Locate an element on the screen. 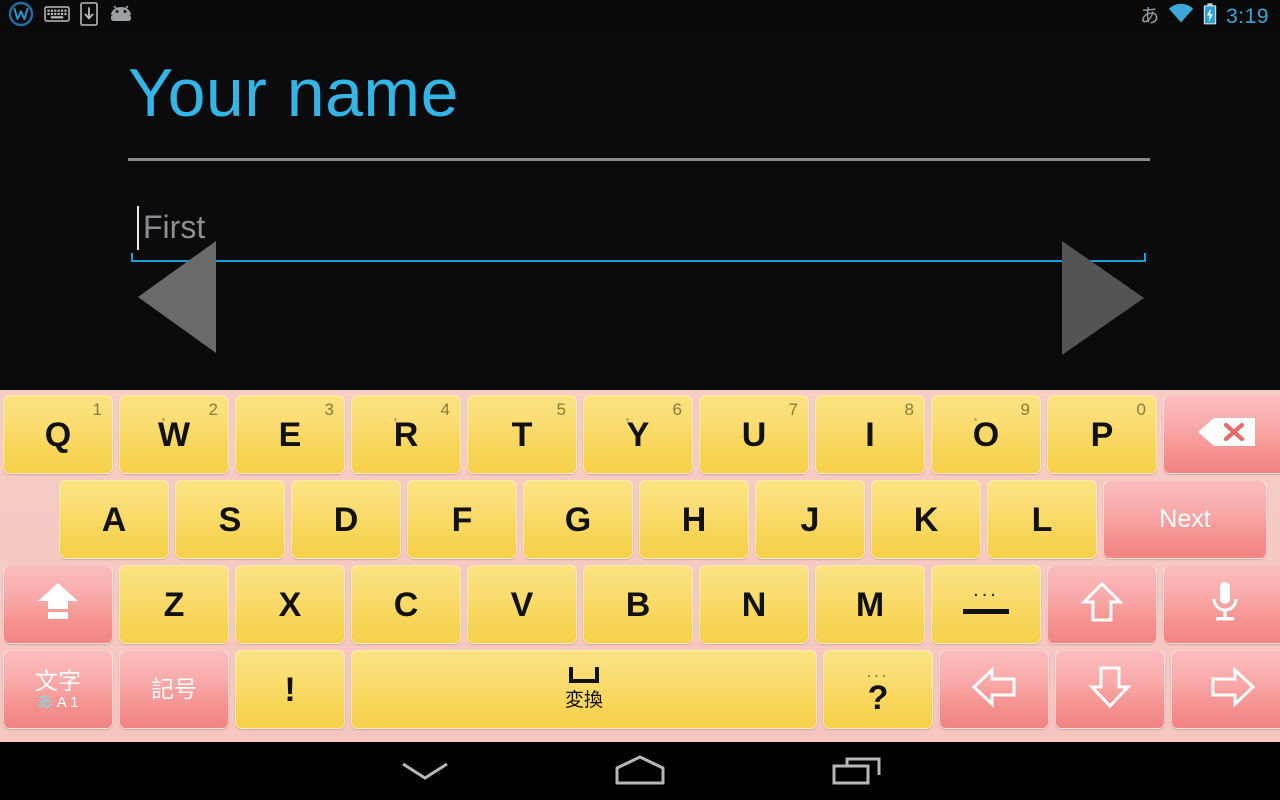  key-question: ... ? is located at coordinates (878, 689).